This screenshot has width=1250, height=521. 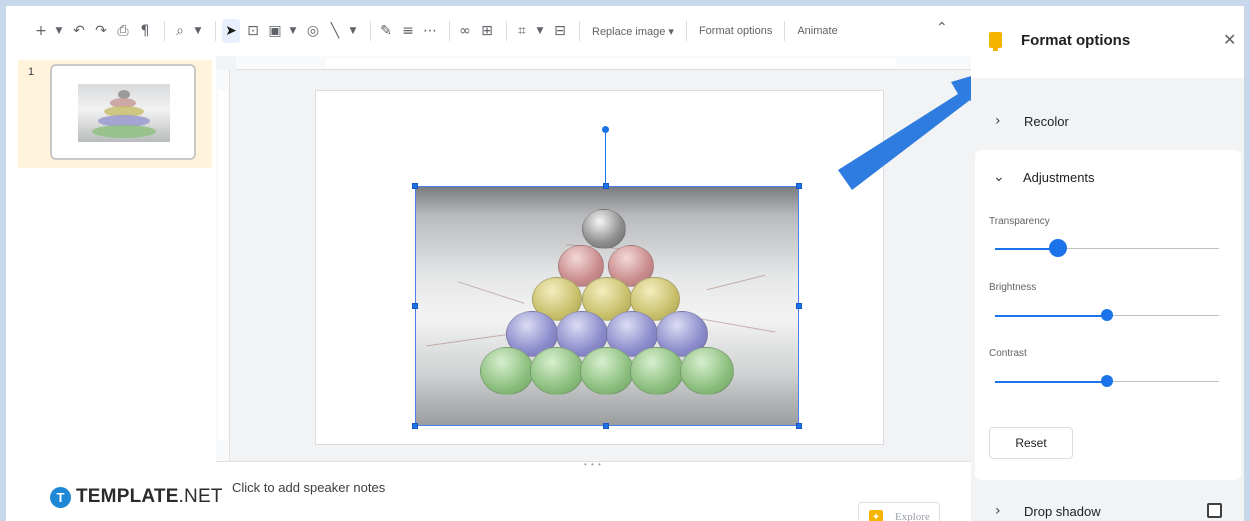 What do you see at coordinates (415, 426) in the screenshot?
I see `resize-handle-bottom-left` at bounding box center [415, 426].